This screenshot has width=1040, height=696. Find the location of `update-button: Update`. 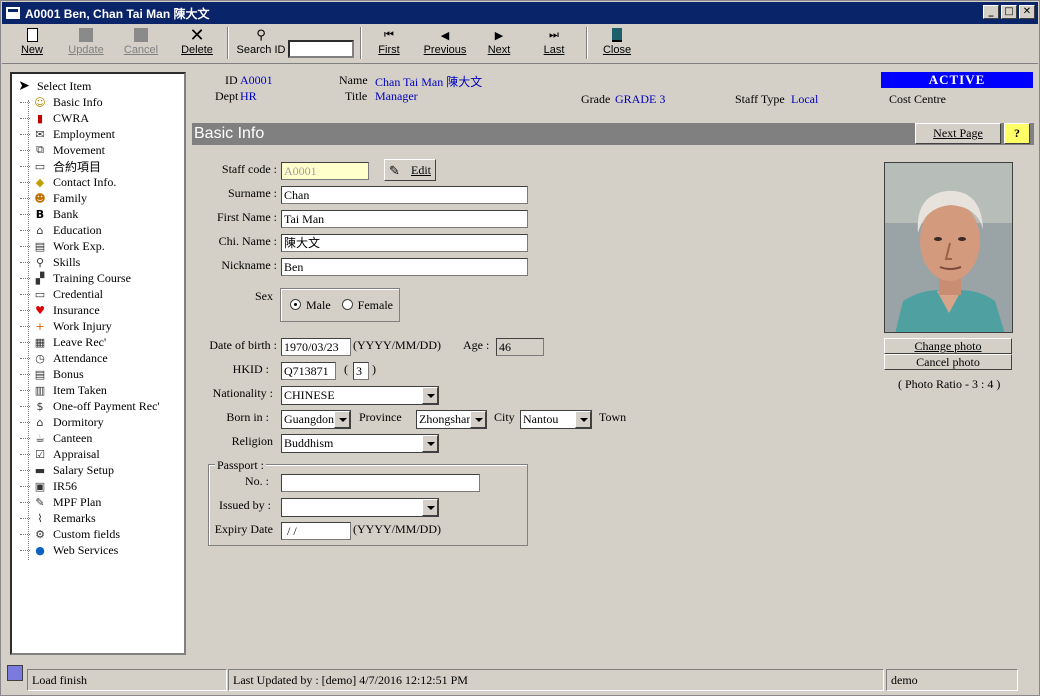

update-button: Update is located at coordinates (86, 44).